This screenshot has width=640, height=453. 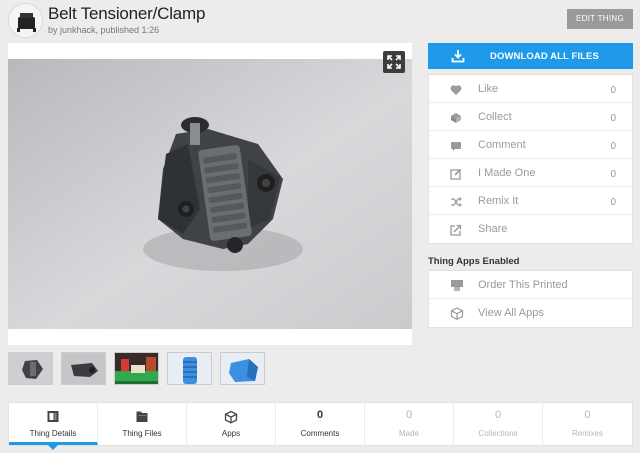 What do you see at coordinates (613, 174) in the screenshot?
I see `i-made-one-count: 0` at bounding box center [613, 174].